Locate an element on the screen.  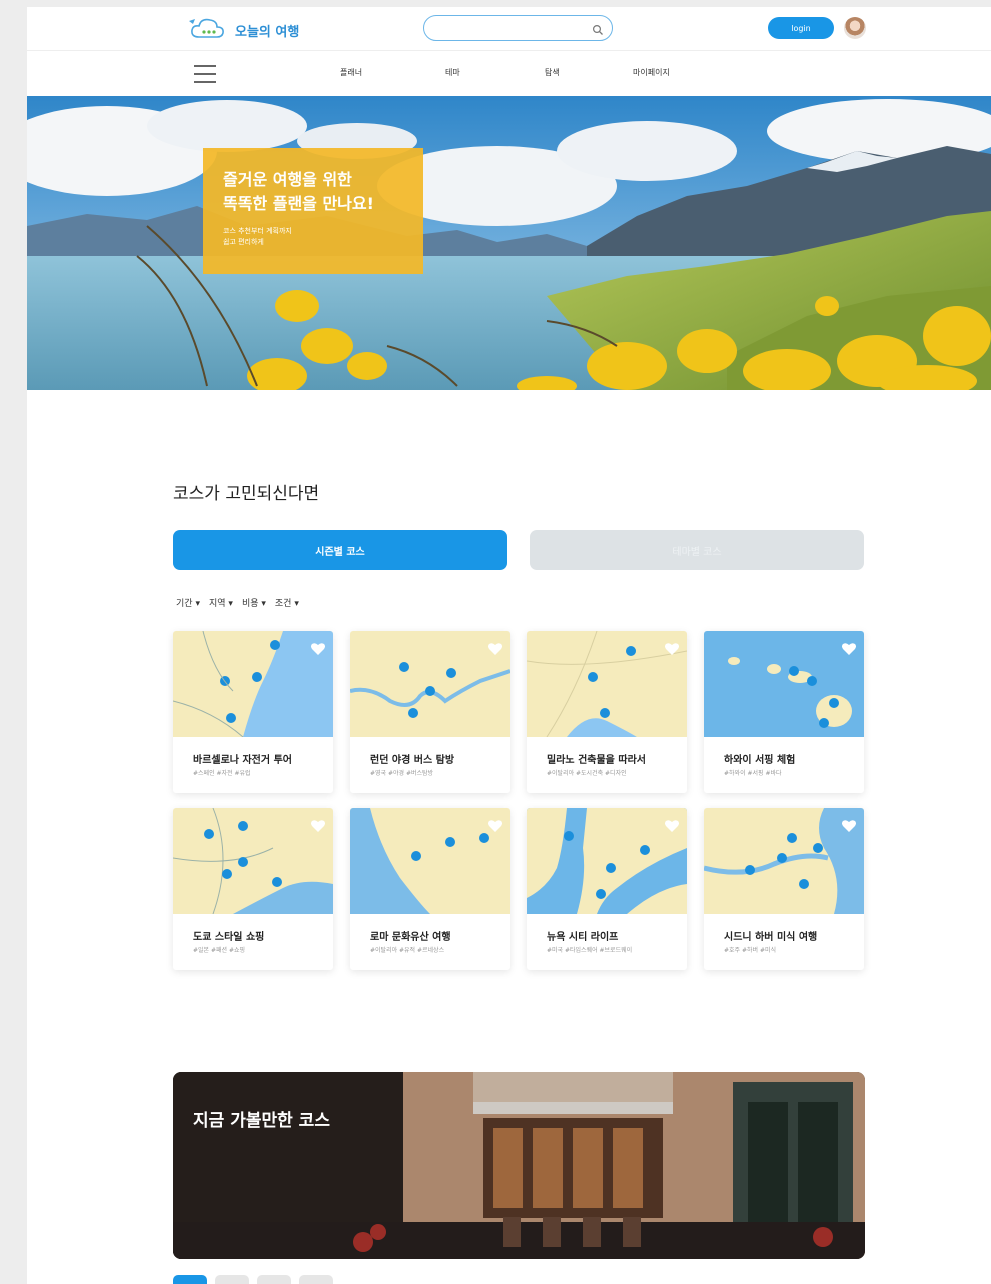
filter-cost-label: 비용 is located at coordinates (250, 604).